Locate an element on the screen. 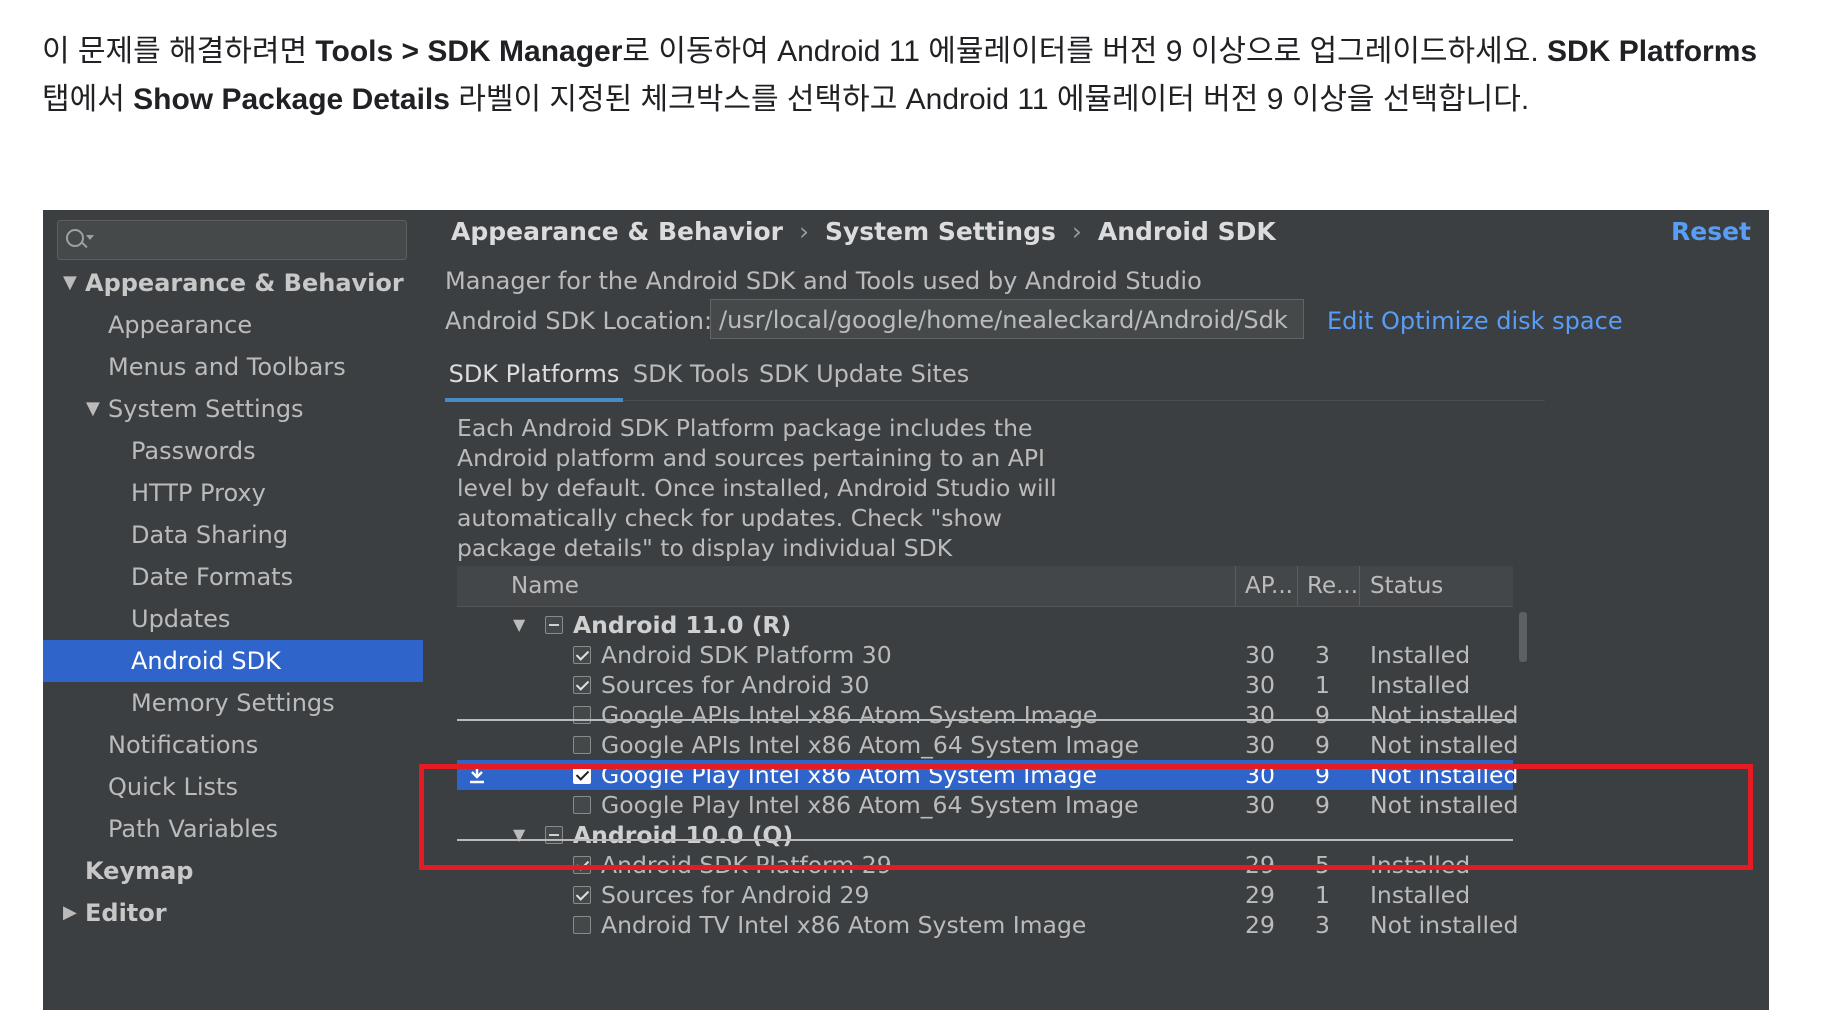 The height and width of the screenshot is (1010, 1828). column-header-name: Name is located at coordinates (545, 586).